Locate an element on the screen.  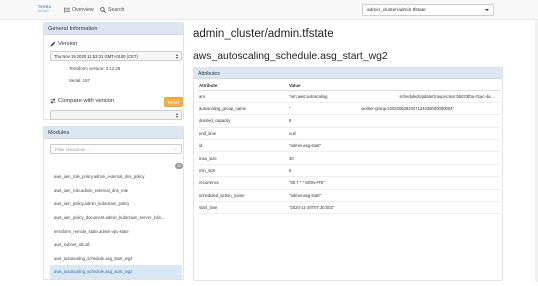
attributes-header-row: Attribute Value is located at coordinates (349, 86).